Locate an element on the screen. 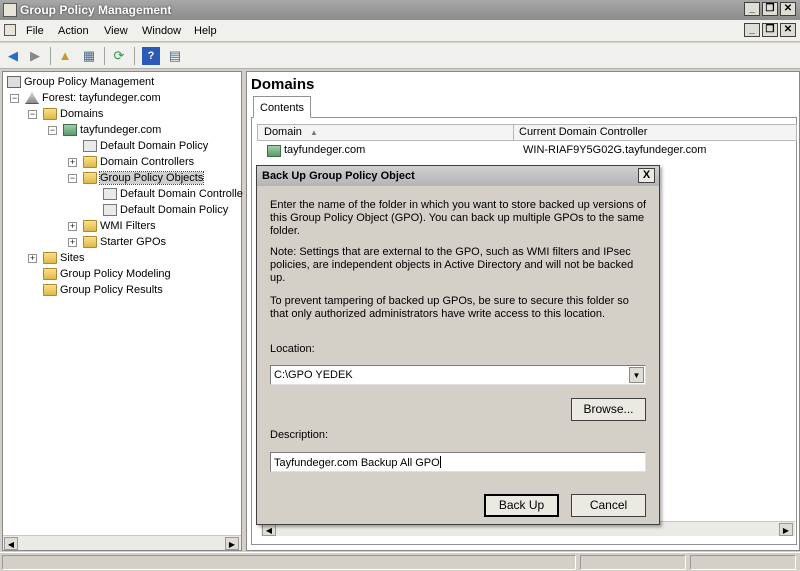  menu-file: File is located at coordinates (35, 31).